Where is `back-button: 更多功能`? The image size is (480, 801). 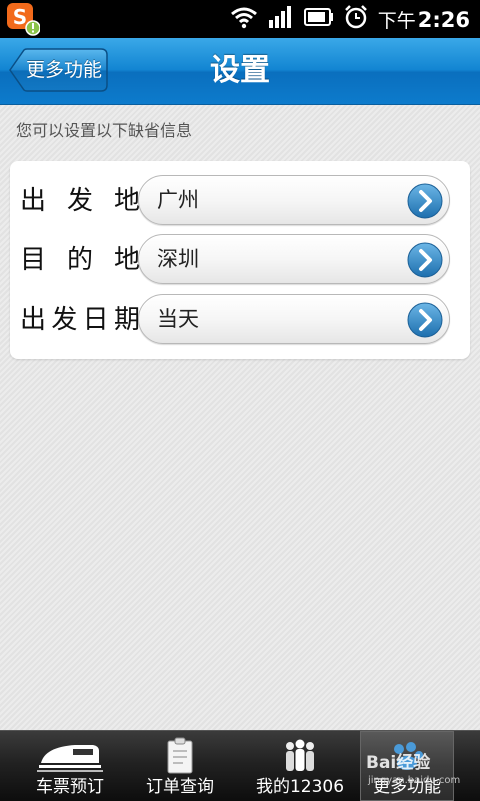
back-button: 更多功能 is located at coordinates (58, 70).